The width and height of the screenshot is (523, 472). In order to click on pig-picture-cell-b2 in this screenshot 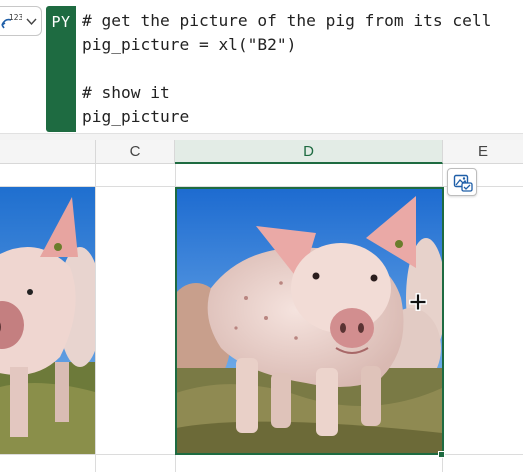, I will do `click(47, 320)`.